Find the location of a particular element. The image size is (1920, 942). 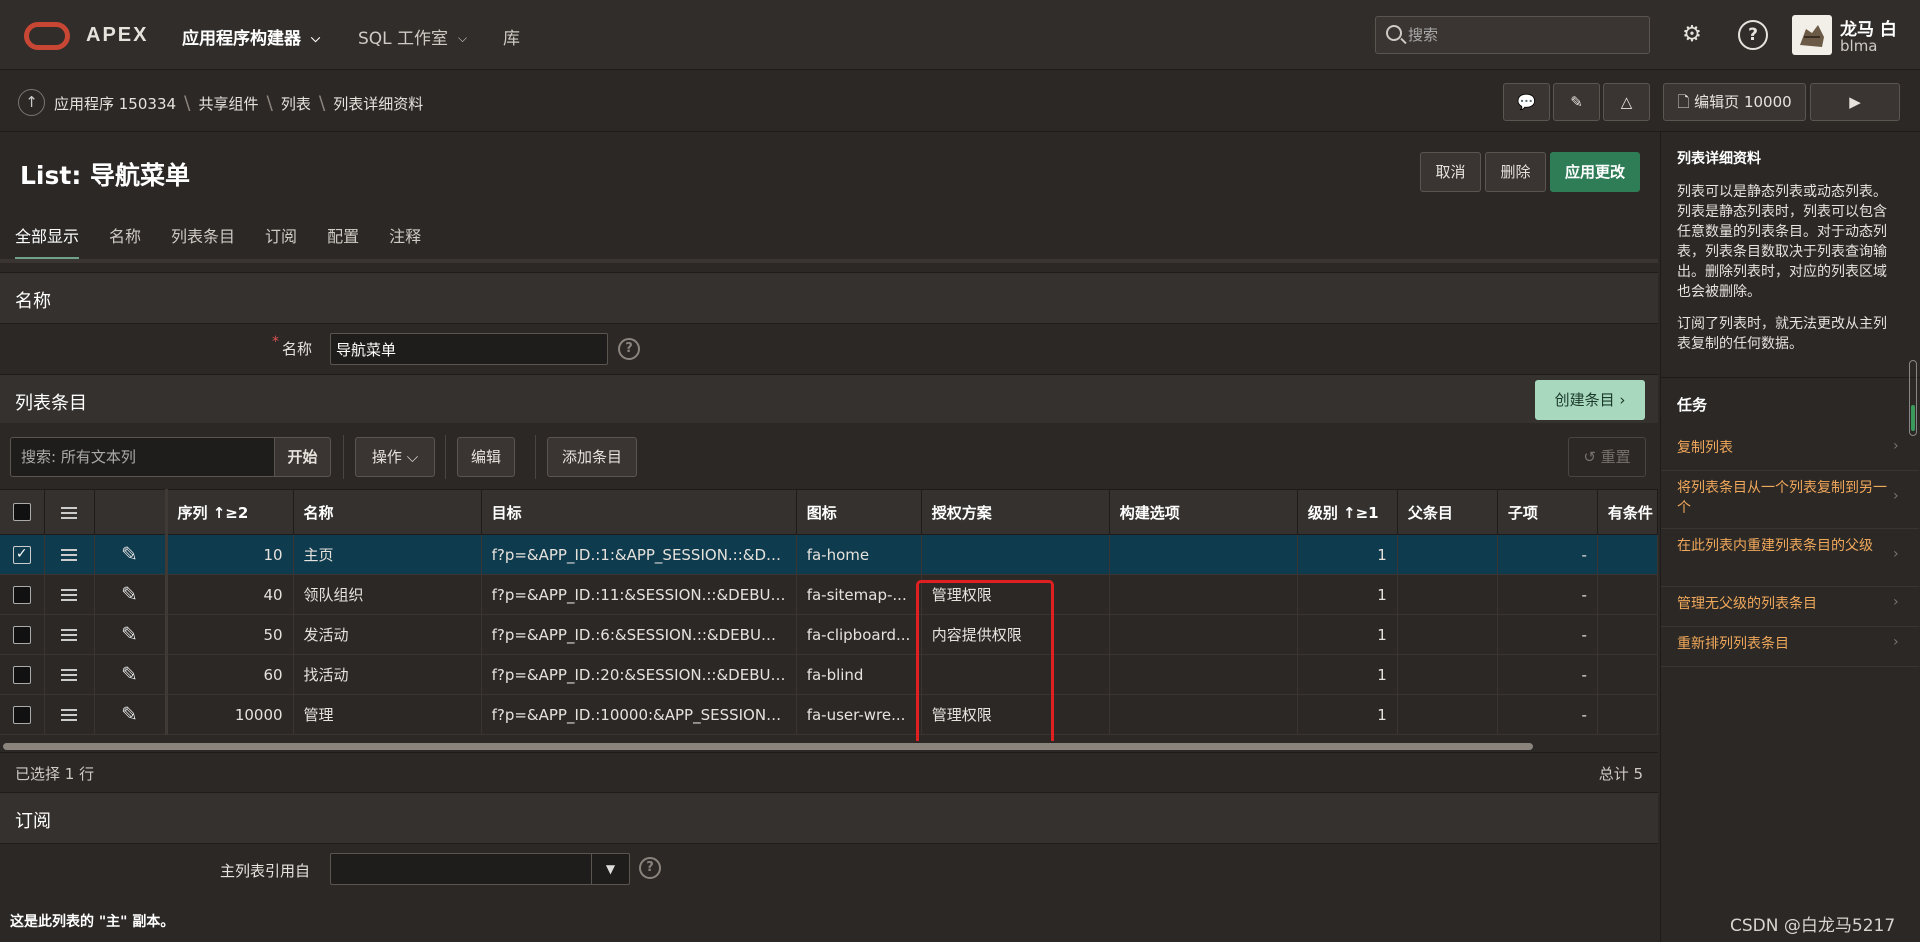

column-header-name: 名称 is located at coordinates (387, 512).